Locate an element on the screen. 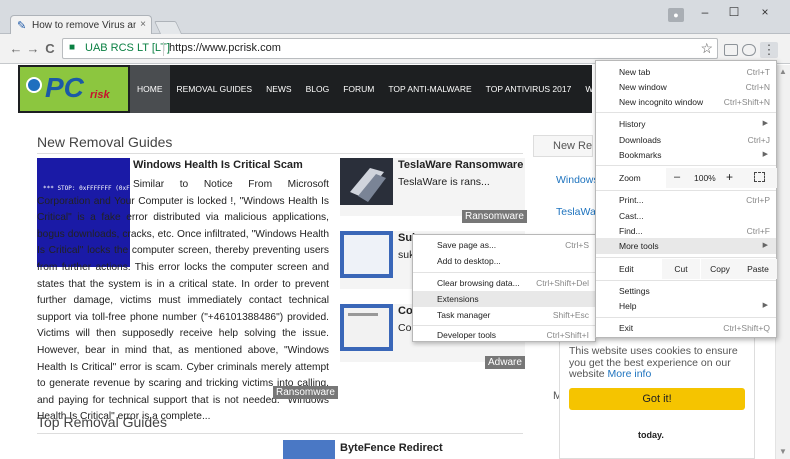 The height and width of the screenshot is (459, 790). profile-icon: ● is located at coordinates (676, 15).